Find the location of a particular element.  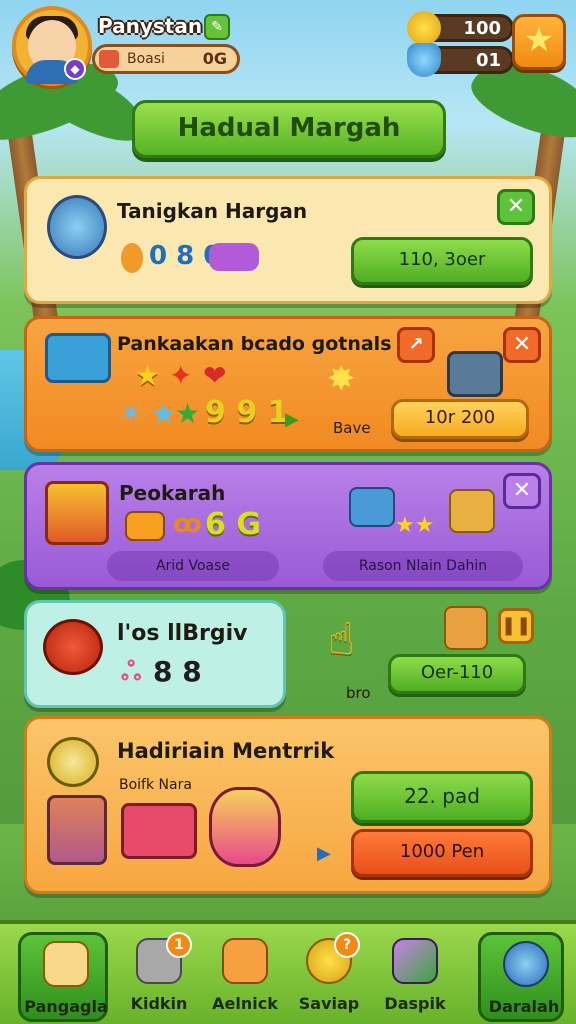

left-pill: Arid Voase is located at coordinates (193, 566).